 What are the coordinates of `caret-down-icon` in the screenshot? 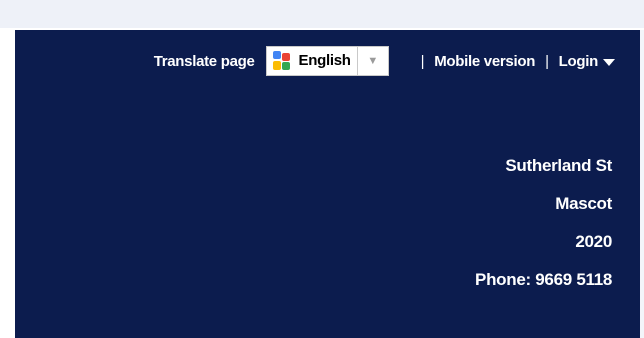 It's located at (609, 62).